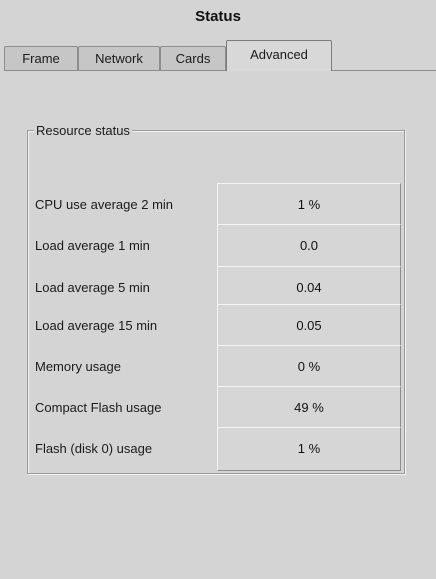 The height and width of the screenshot is (579, 436). What do you see at coordinates (98, 407) in the screenshot?
I see `compact-flash-usage-label: Compact Flash usage` at bounding box center [98, 407].